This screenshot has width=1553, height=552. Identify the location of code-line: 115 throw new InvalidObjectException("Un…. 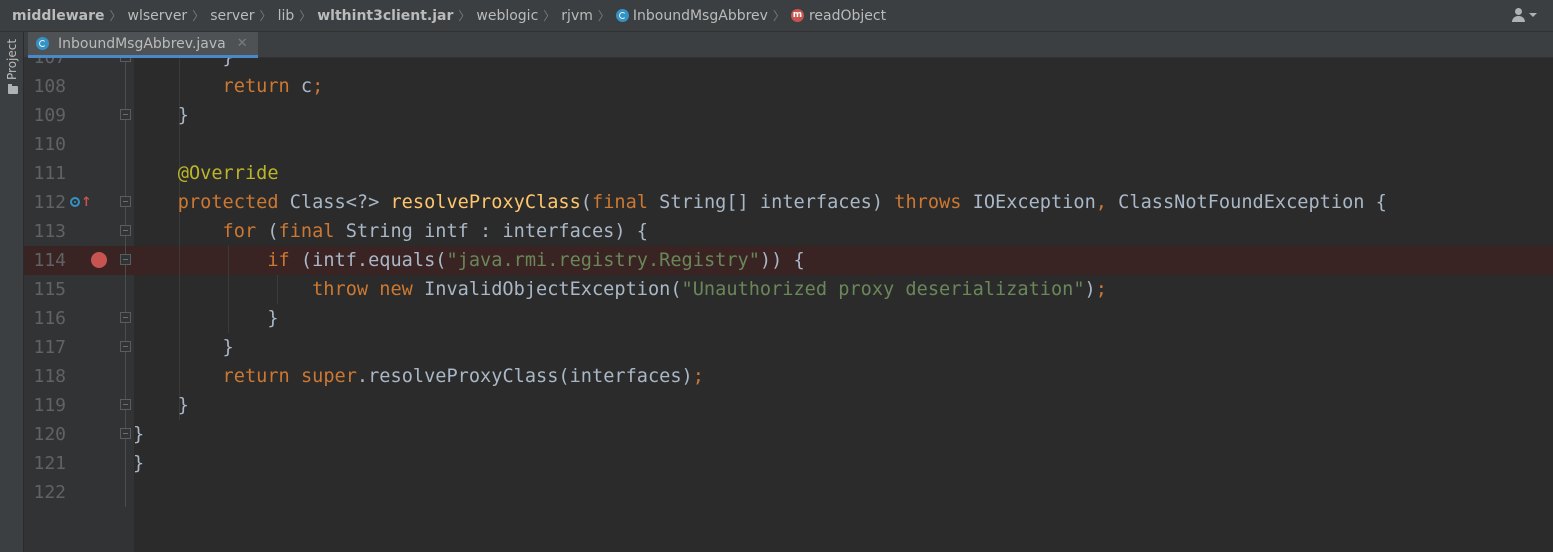
(788, 289).